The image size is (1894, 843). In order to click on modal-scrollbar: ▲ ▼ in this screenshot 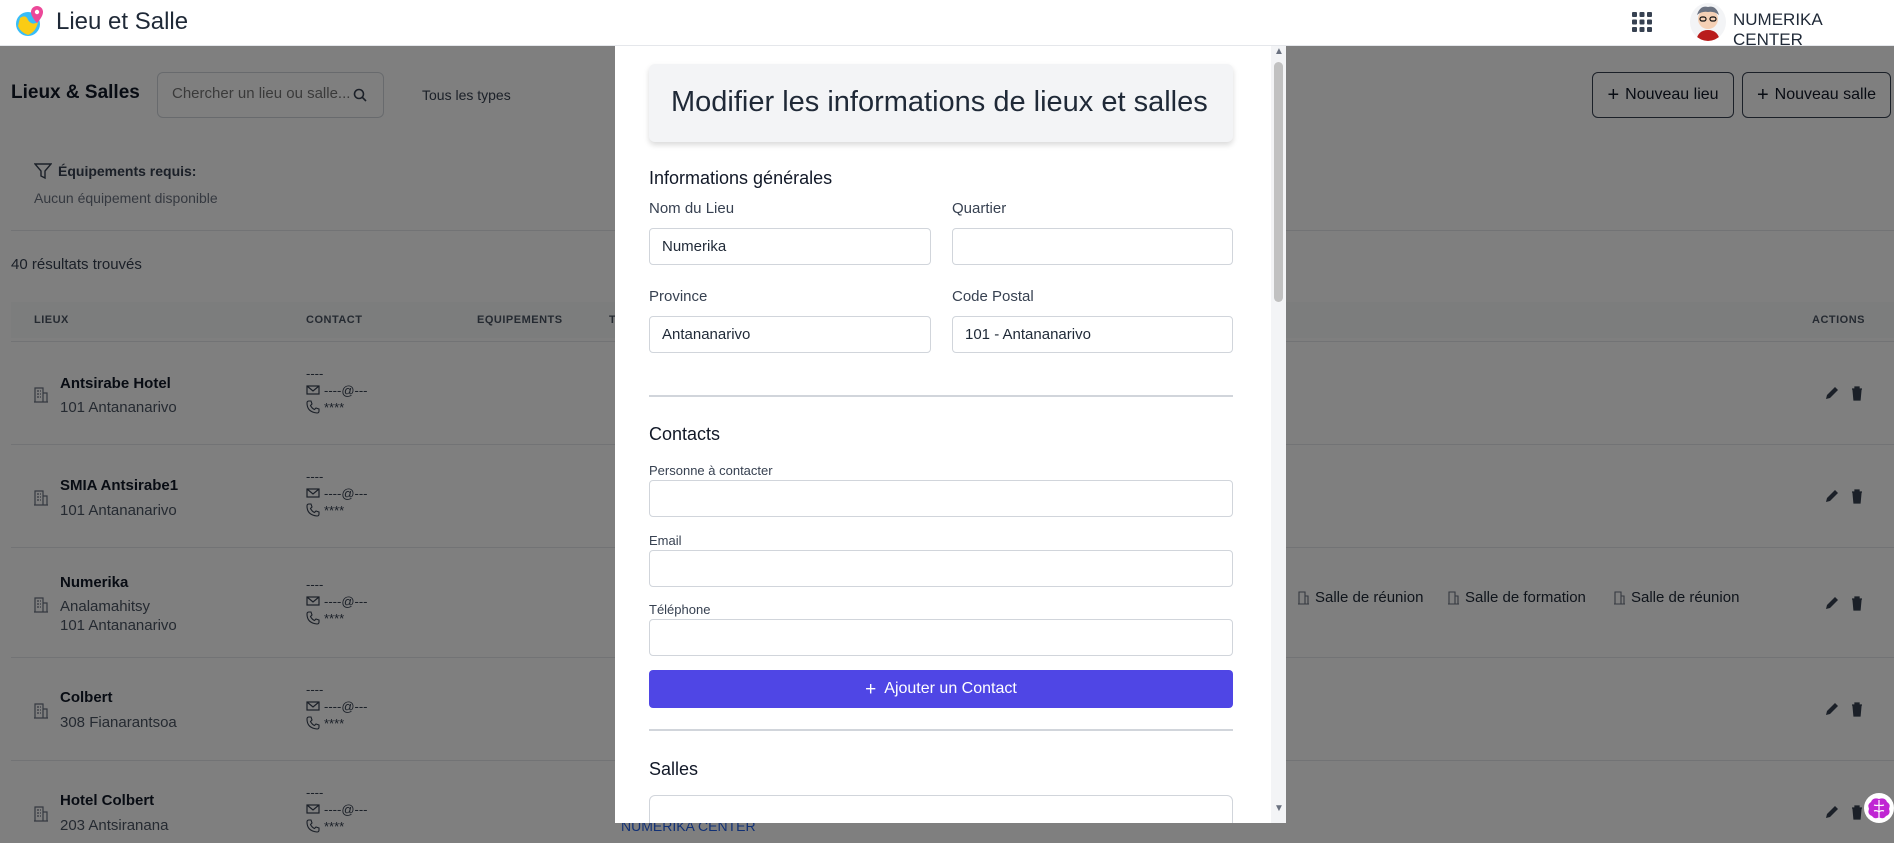, I will do `click(1278, 434)`.